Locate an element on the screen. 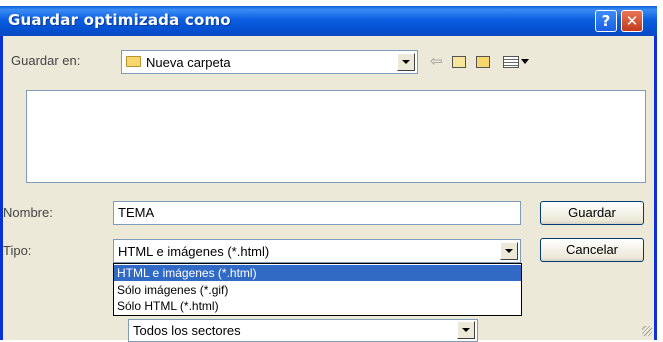  title-bar: Guardar optimizada como ? ✕ is located at coordinates (328, 21).